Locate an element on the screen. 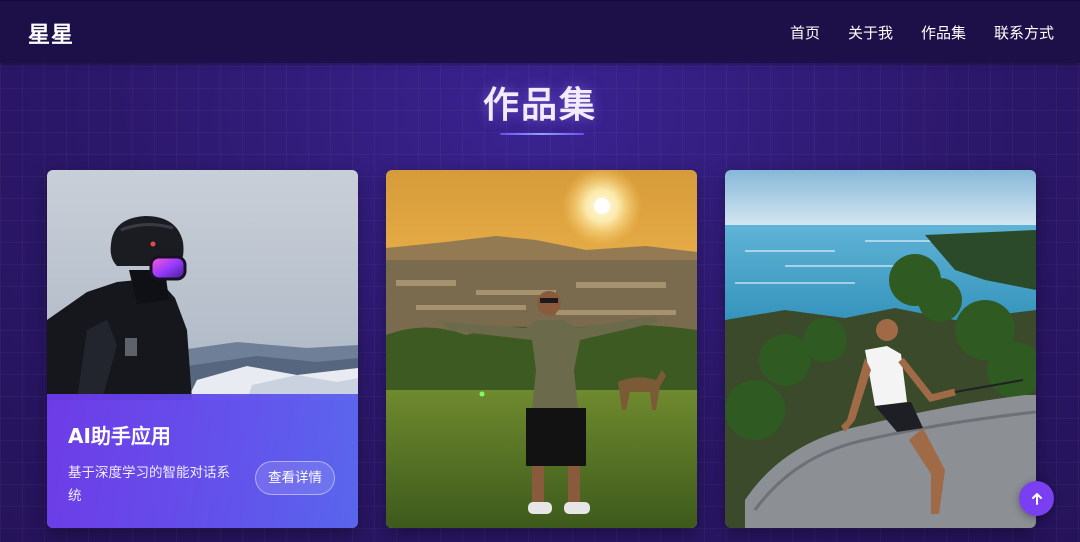 Image resolution: width=1080 pixels, height=542 pixels. site-logo: 星星 is located at coordinates (51, 33).